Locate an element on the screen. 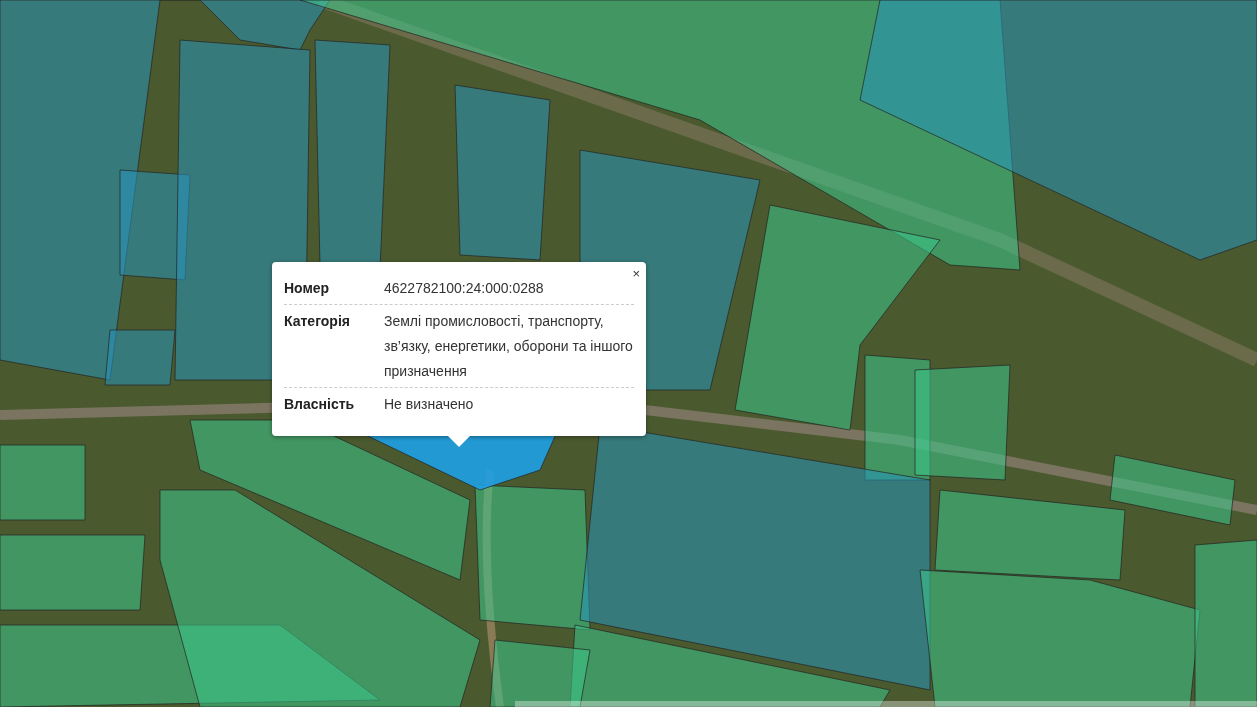 The width and height of the screenshot is (1257, 707). field-label: Категорія is located at coordinates (317, 321).